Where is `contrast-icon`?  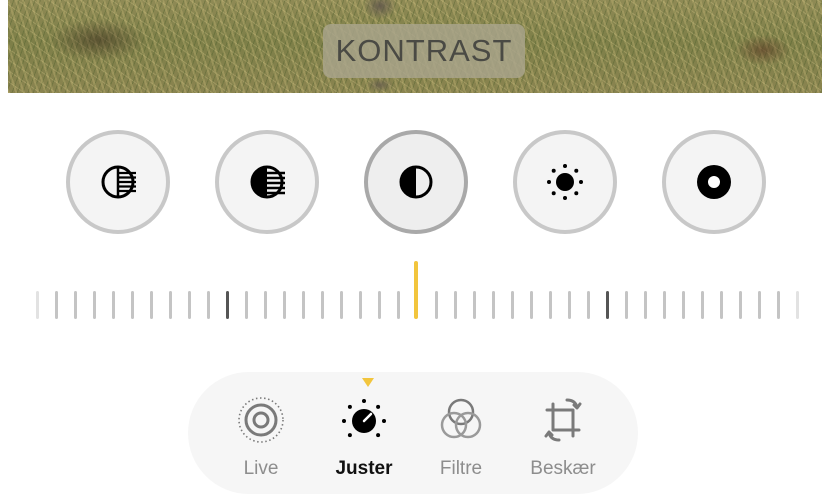 contrast-icon is located at coordinates (416, 182).